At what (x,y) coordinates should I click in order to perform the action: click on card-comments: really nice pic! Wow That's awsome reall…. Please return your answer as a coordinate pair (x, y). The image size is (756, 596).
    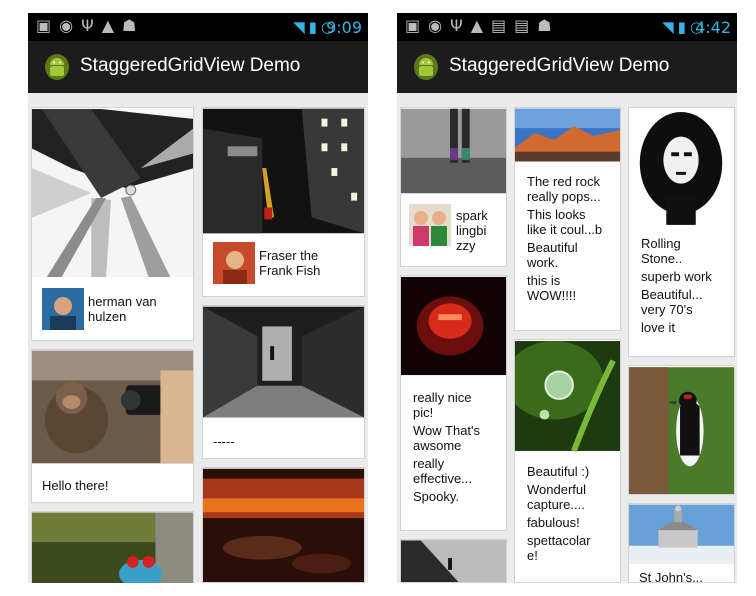
    Looking at the image, I should click on (446, 448).